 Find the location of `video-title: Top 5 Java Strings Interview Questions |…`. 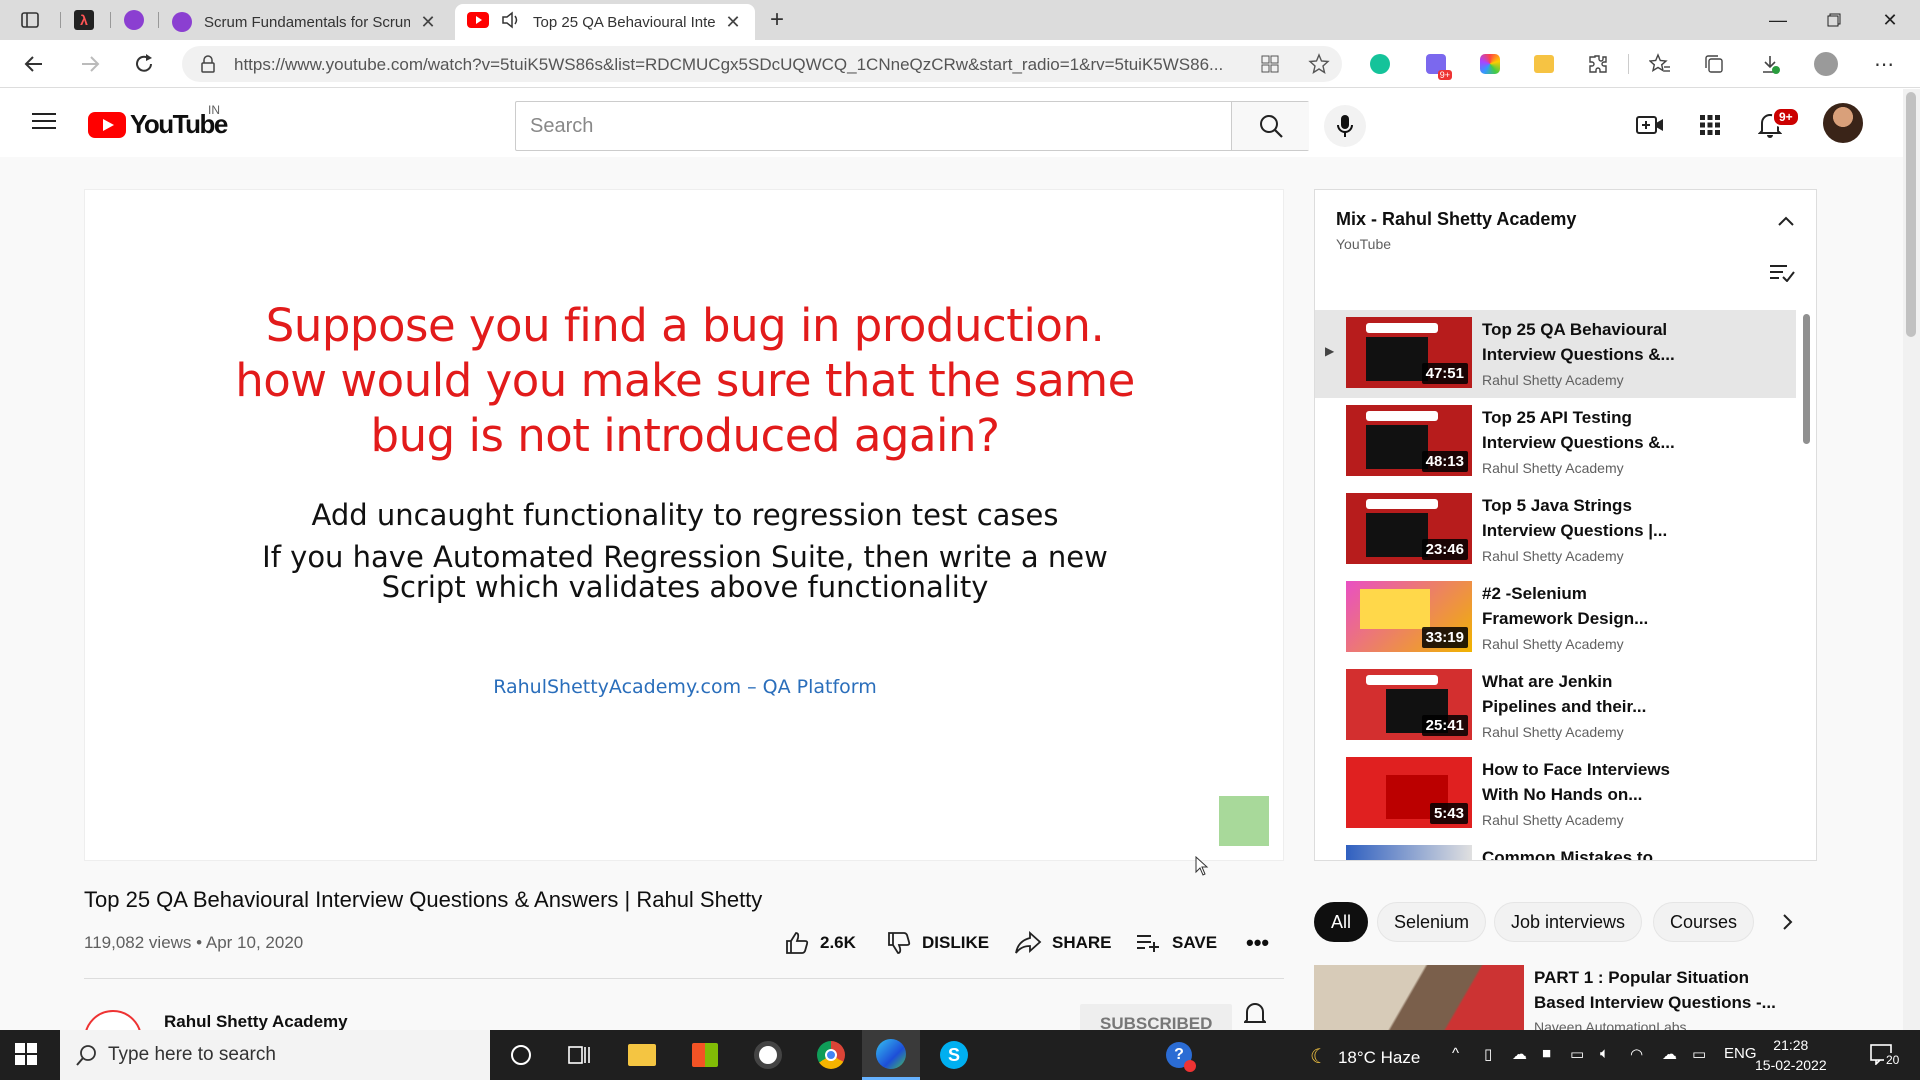

video-title: Top 5 Java Strings Interview Questions |… is located at coordinates (1582, 518).